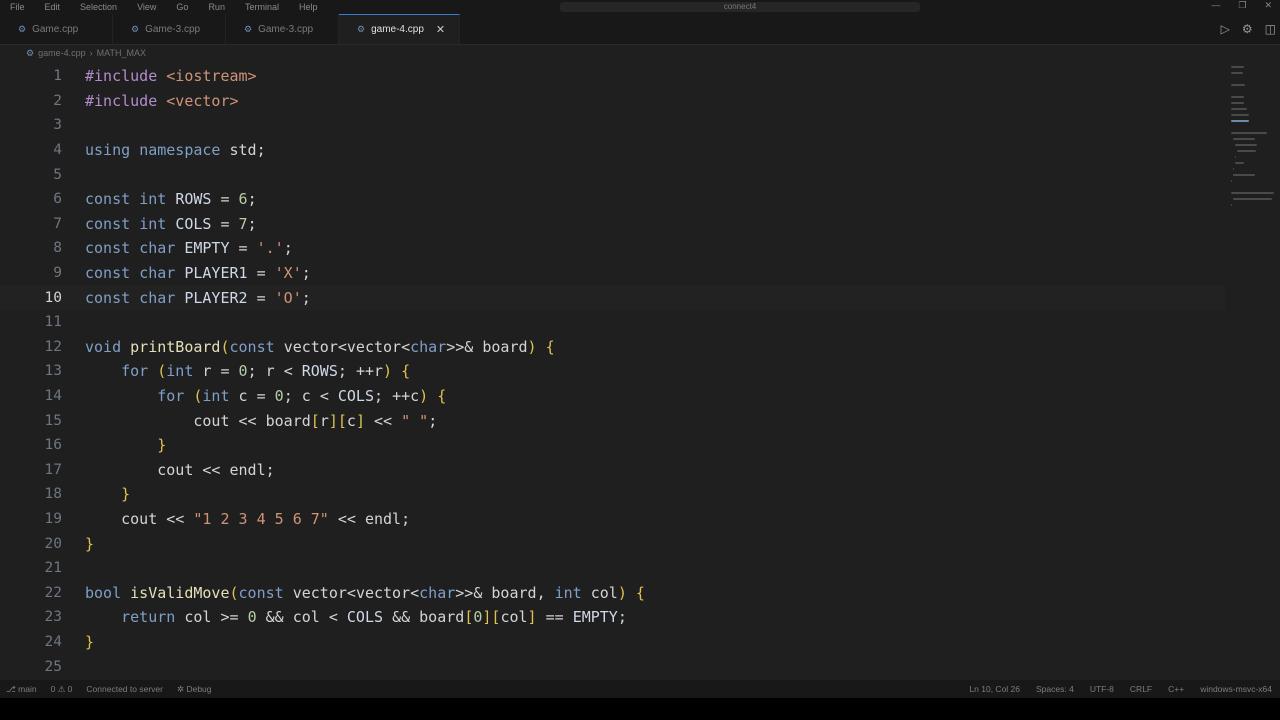  Describe the element at coordinates (612, 666) in the screenshot. I see `code-line: 25` at that location.